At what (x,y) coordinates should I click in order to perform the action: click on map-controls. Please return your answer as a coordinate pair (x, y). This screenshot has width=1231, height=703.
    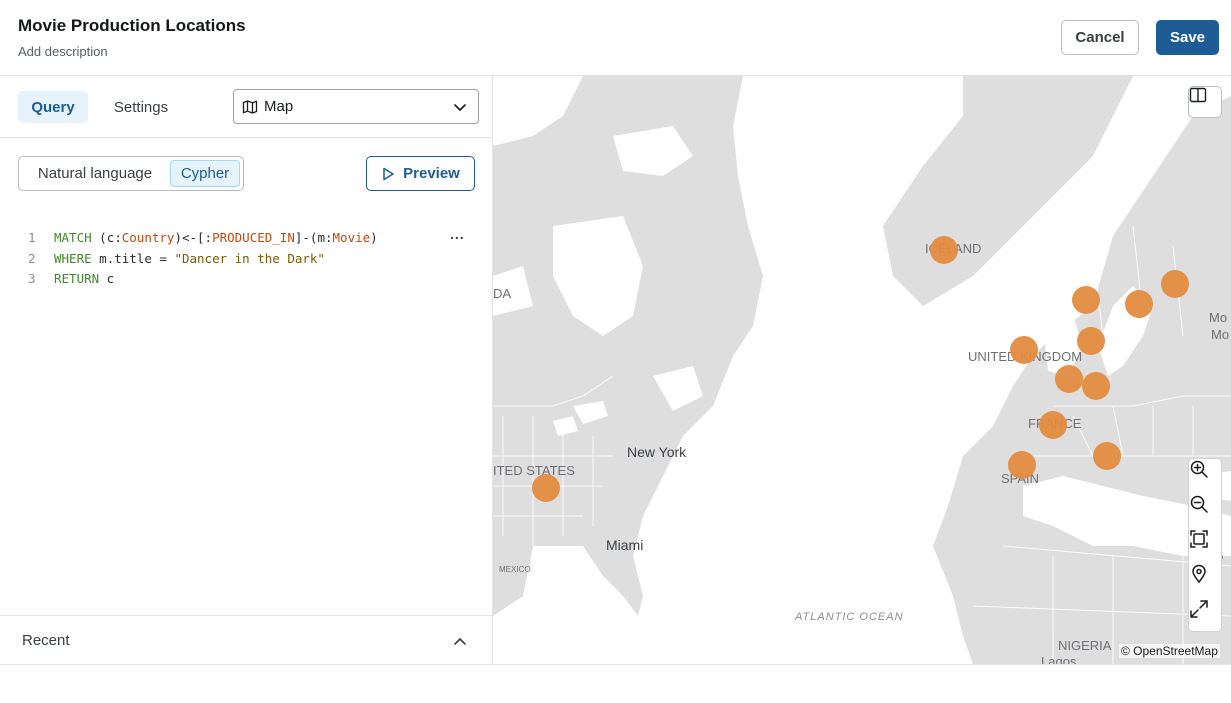
    Looking at the image, I should click on (1205, 545).